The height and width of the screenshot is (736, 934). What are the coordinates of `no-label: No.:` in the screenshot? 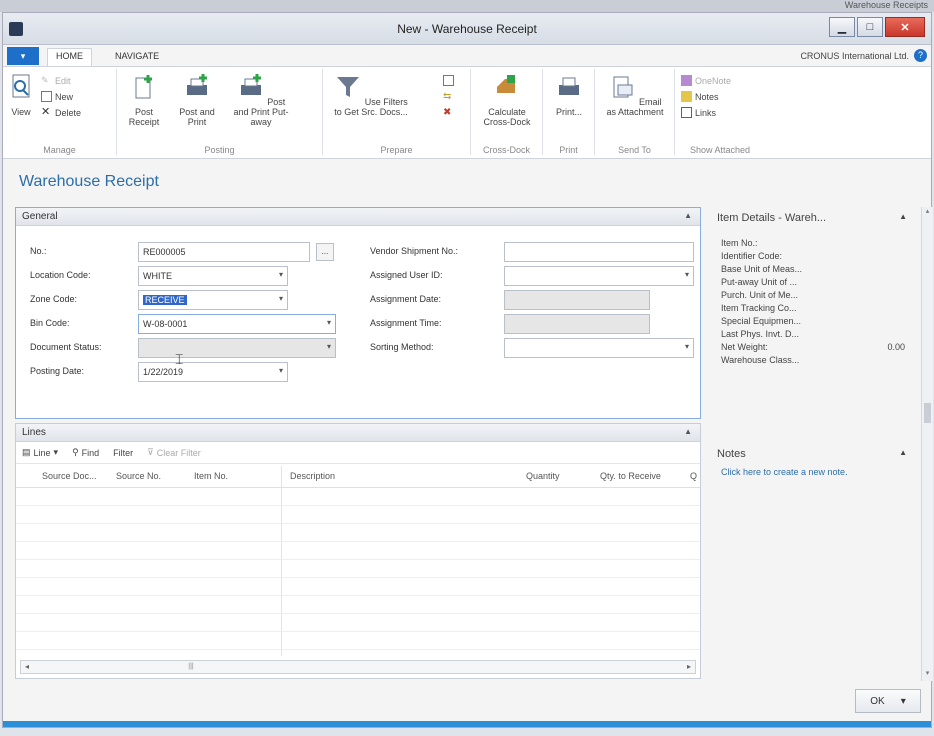 It's located at (38, 251).